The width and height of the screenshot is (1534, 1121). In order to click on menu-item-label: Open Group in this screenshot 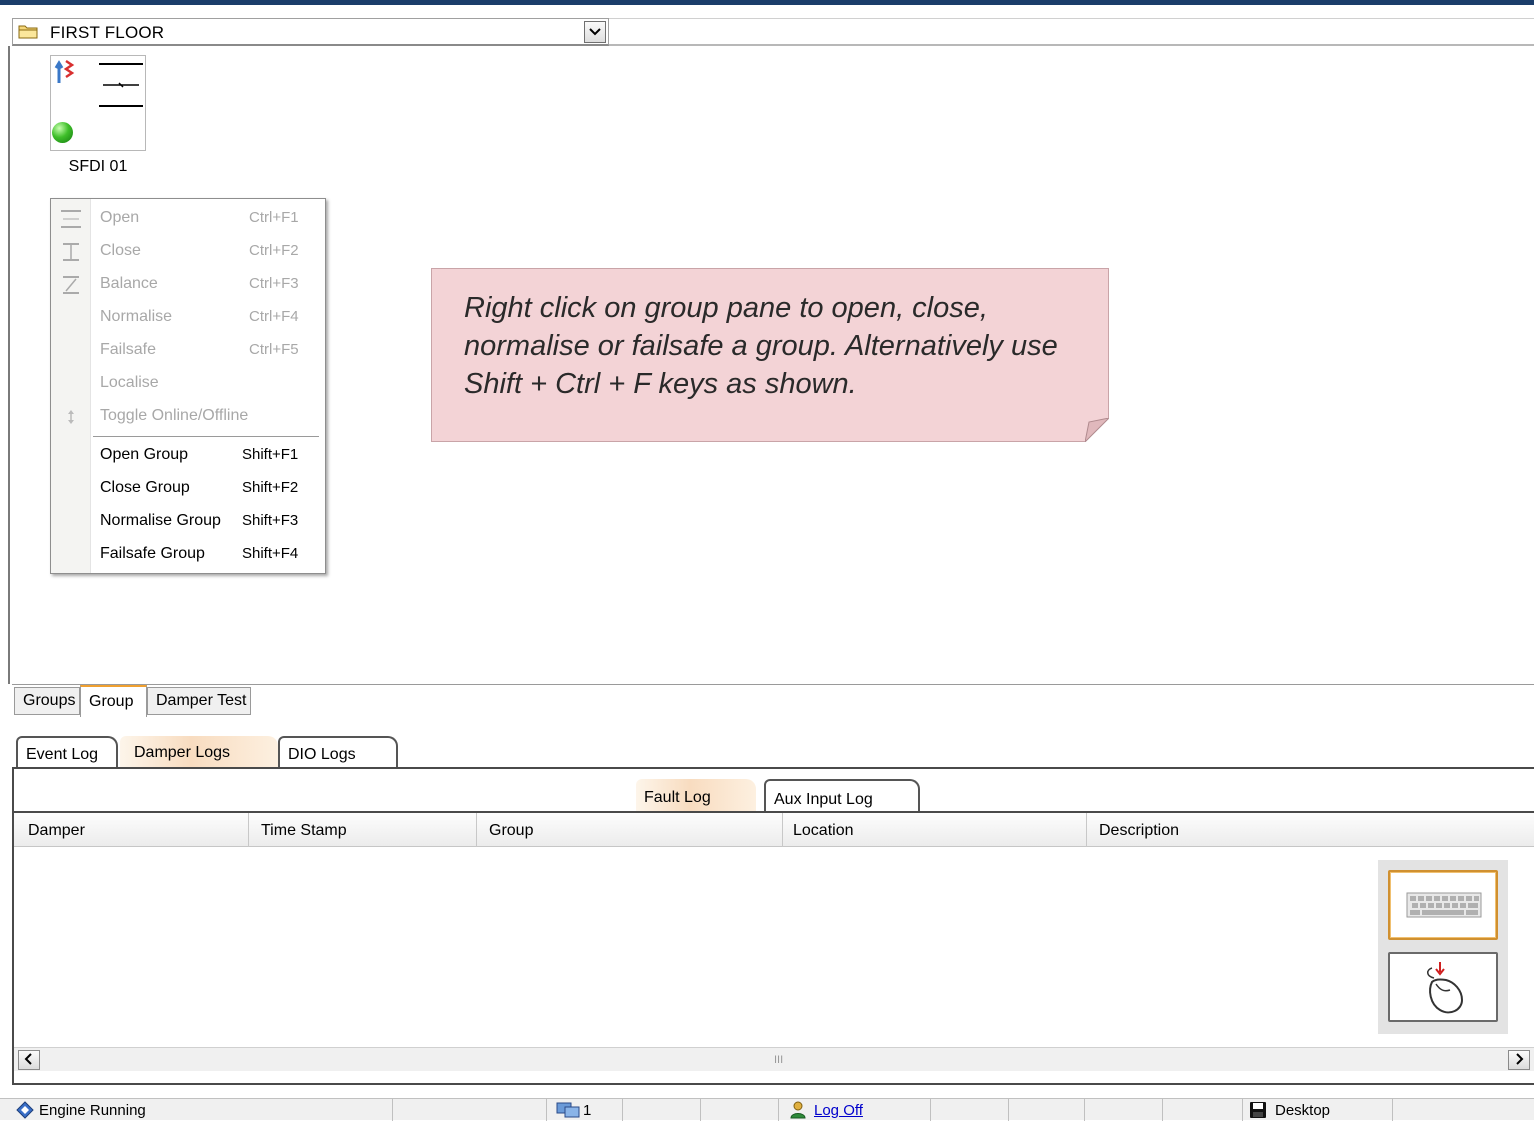, I will do `click(144, 454)`.